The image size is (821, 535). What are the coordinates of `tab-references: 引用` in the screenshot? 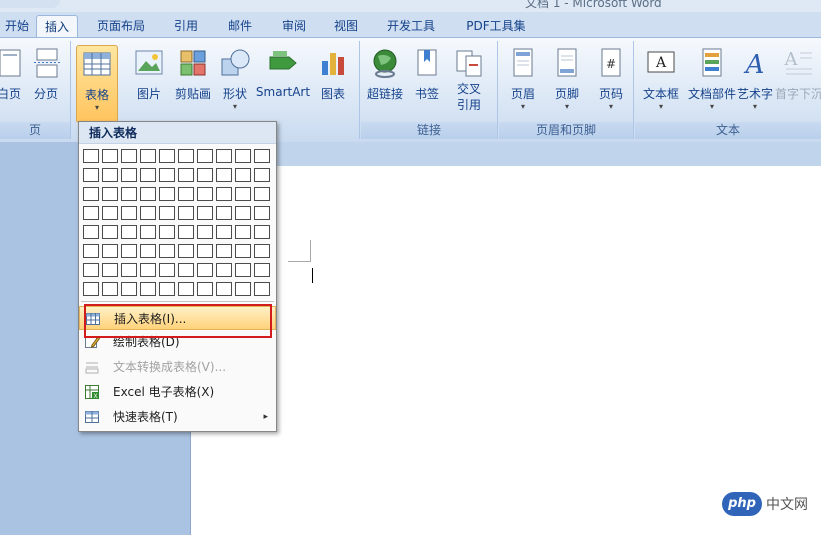 It's located at (186, 26).